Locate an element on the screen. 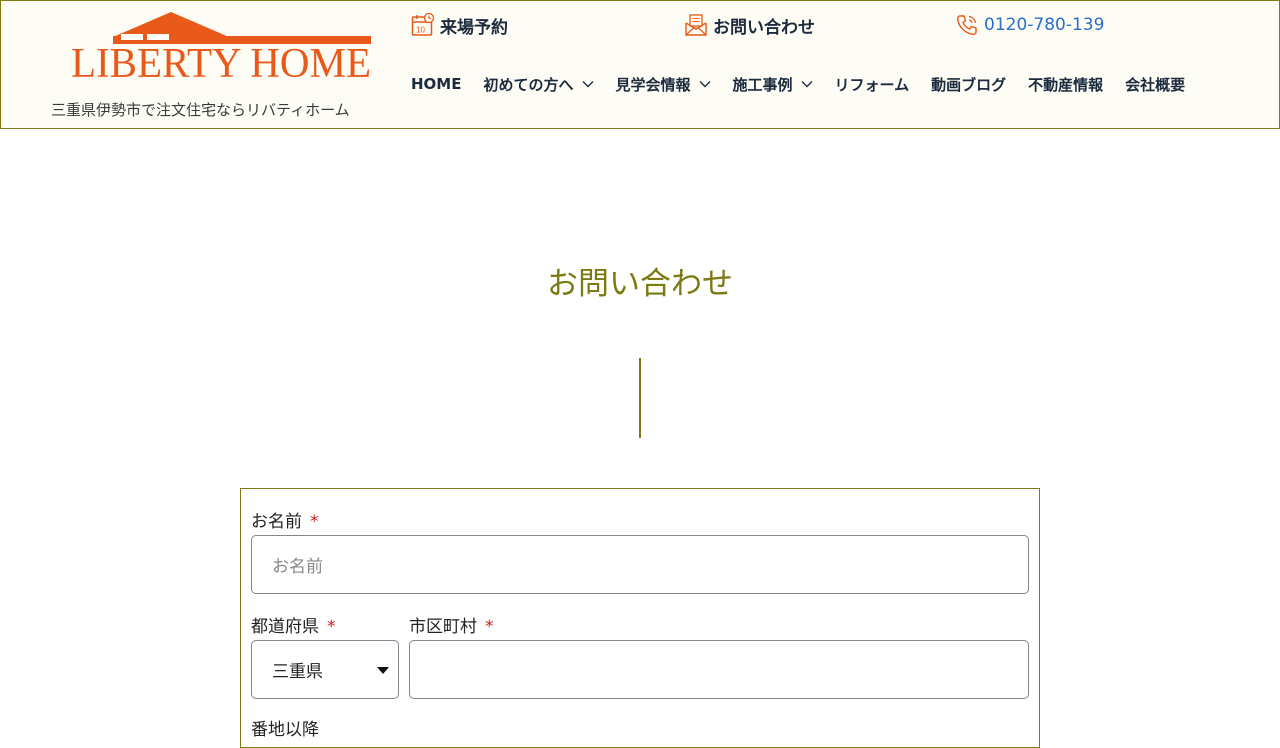  liberty-home-logo: LIBERTY HOME is located at coordinates (221, 45).